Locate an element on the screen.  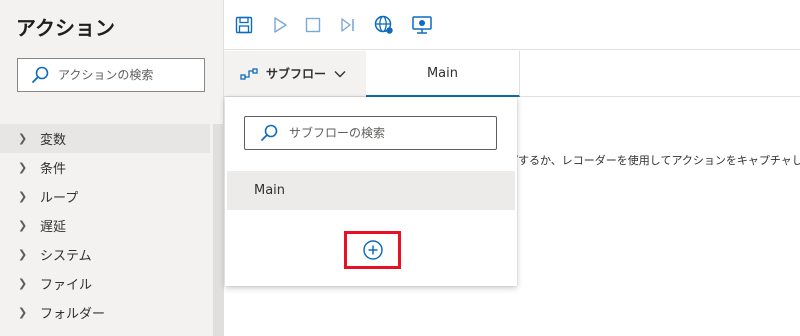
tab-main: Main is located at coordinates (443, 74).